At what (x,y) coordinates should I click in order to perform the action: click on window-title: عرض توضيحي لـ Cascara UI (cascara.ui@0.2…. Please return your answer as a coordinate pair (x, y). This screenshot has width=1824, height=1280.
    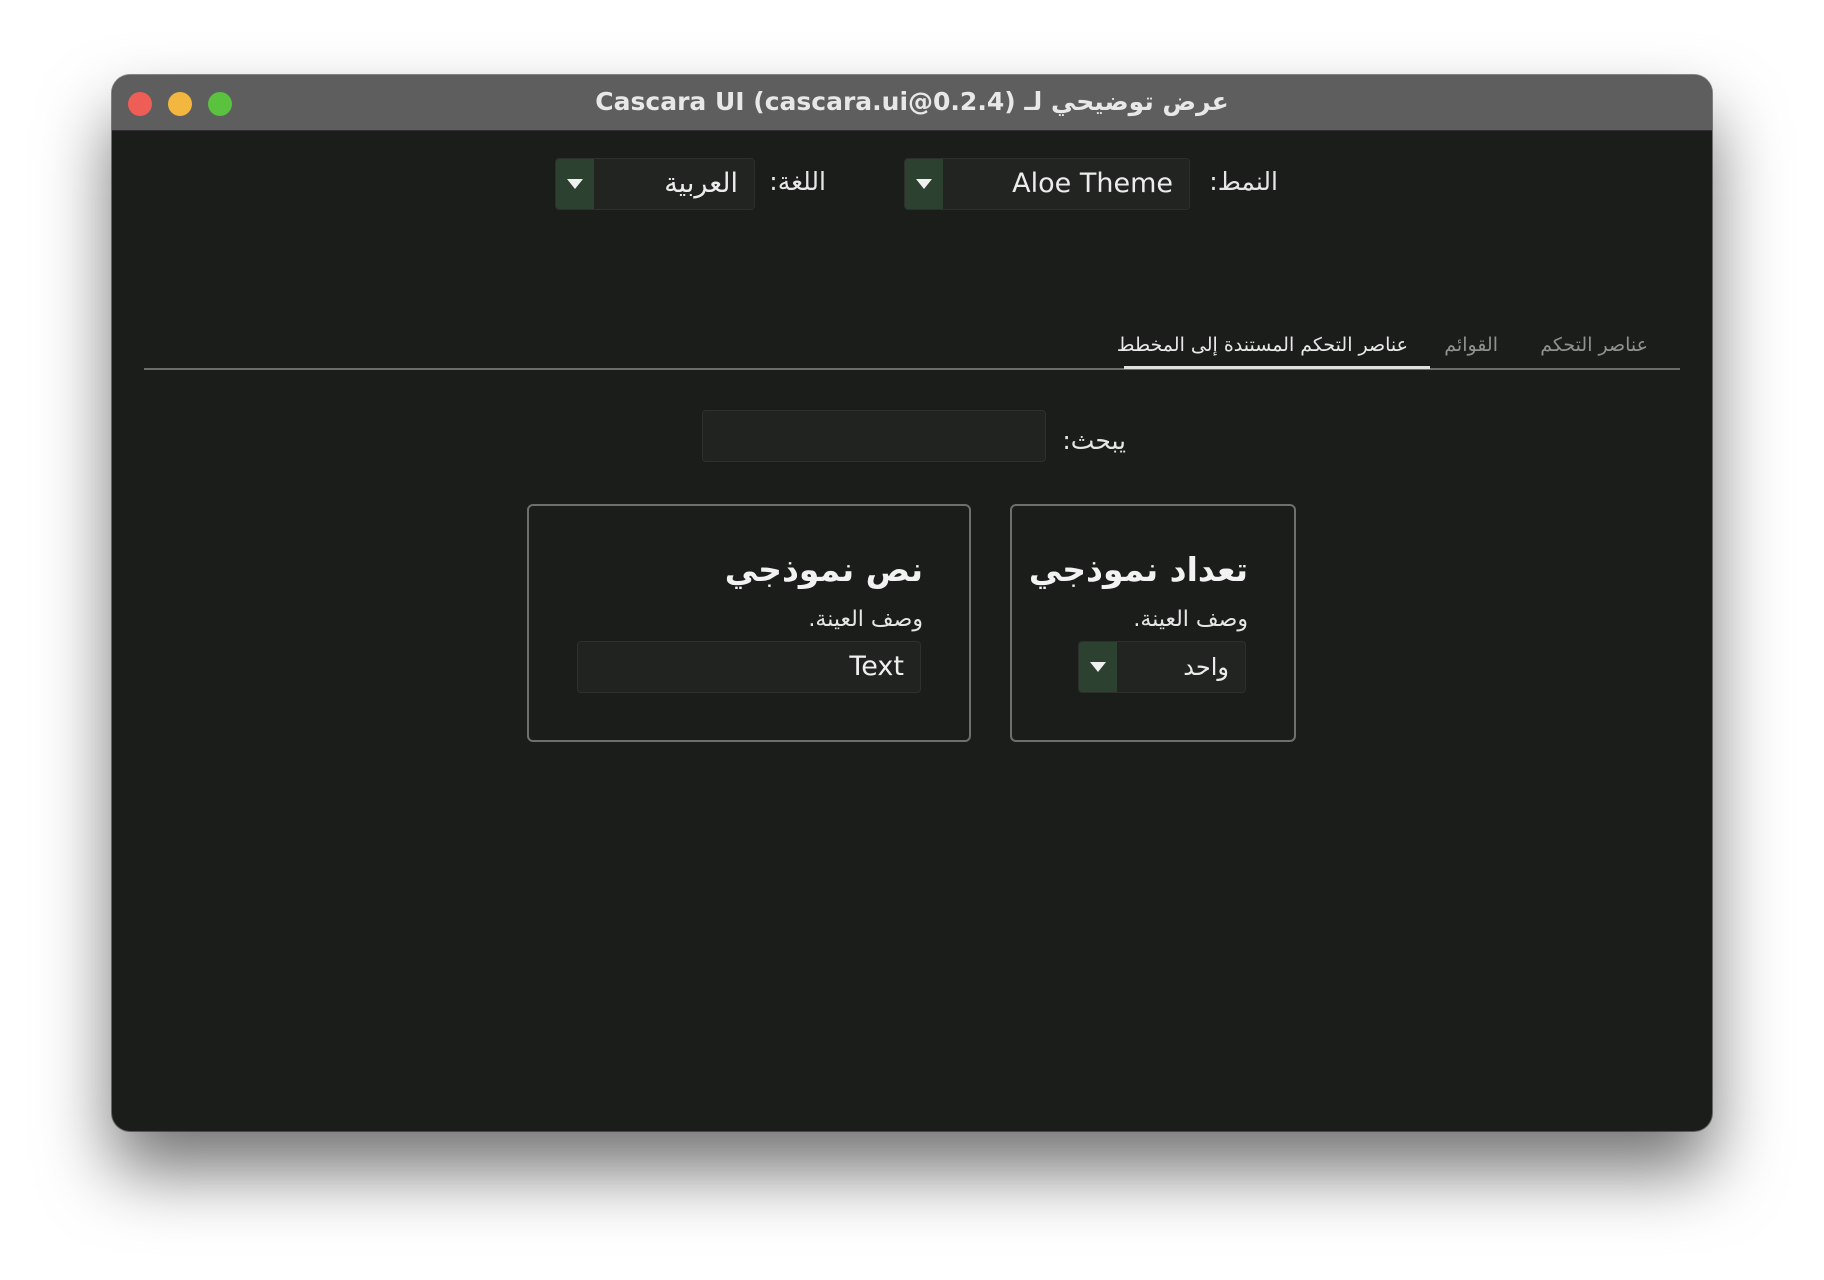
    Looking at the image, I should click on (912, 101).